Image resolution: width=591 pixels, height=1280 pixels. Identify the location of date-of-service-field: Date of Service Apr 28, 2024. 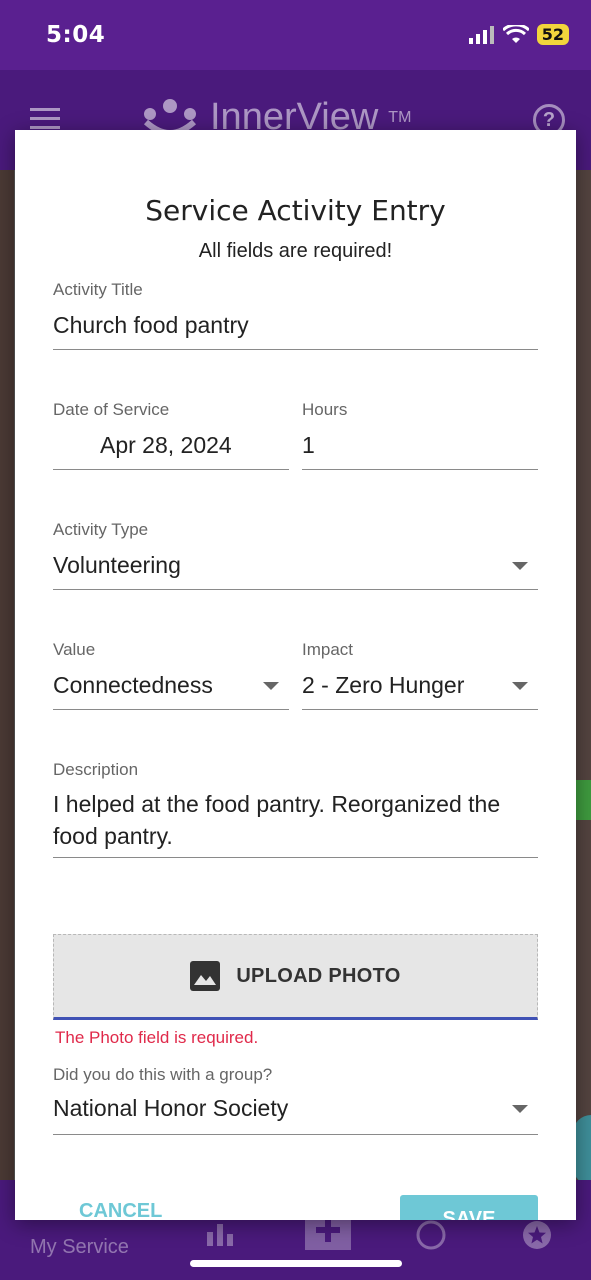
(171, 435).